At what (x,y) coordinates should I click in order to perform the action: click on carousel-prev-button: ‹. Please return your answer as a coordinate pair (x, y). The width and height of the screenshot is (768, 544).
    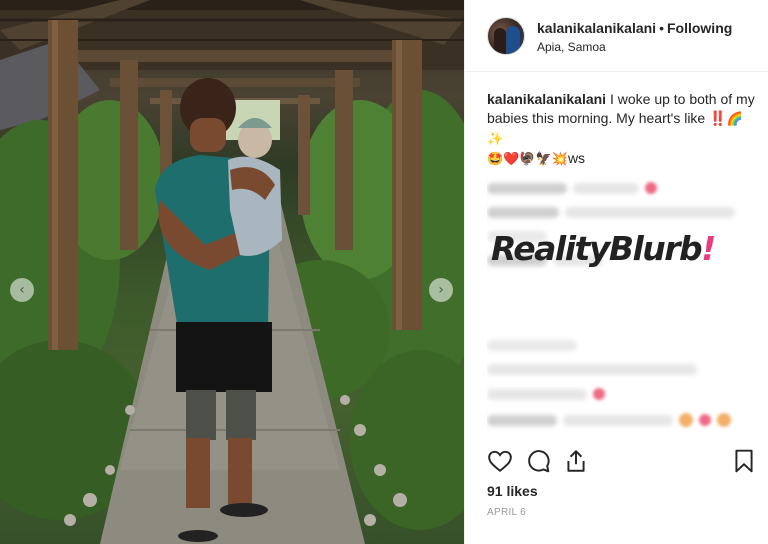
    Looking at the image, I should click on (22, 290).